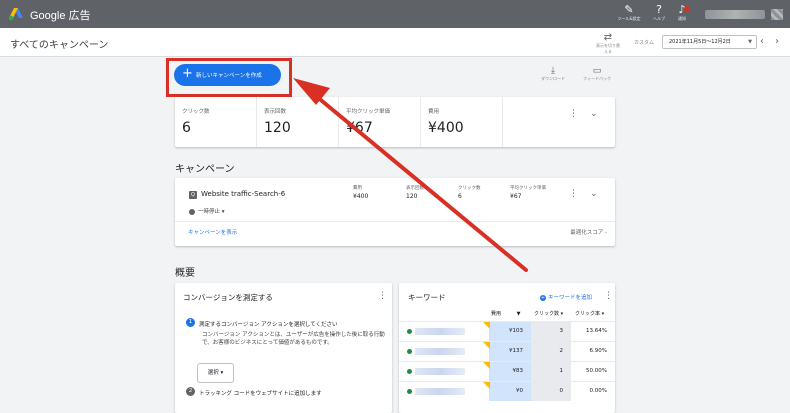  I want to click on table-row: ¥137 2 6.90%, so click(507, 351).